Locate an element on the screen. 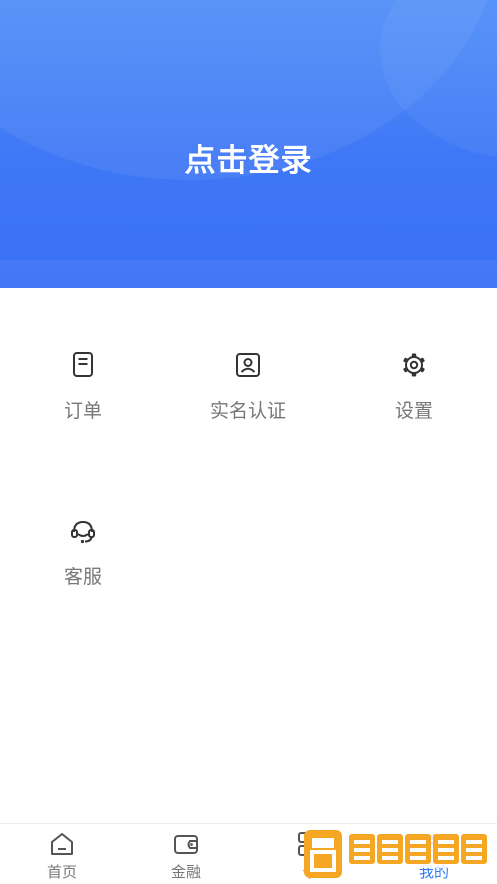 The height and width of the screenshot is (884, 497). tab-label: 金融 is located at coordinates (185, 872).